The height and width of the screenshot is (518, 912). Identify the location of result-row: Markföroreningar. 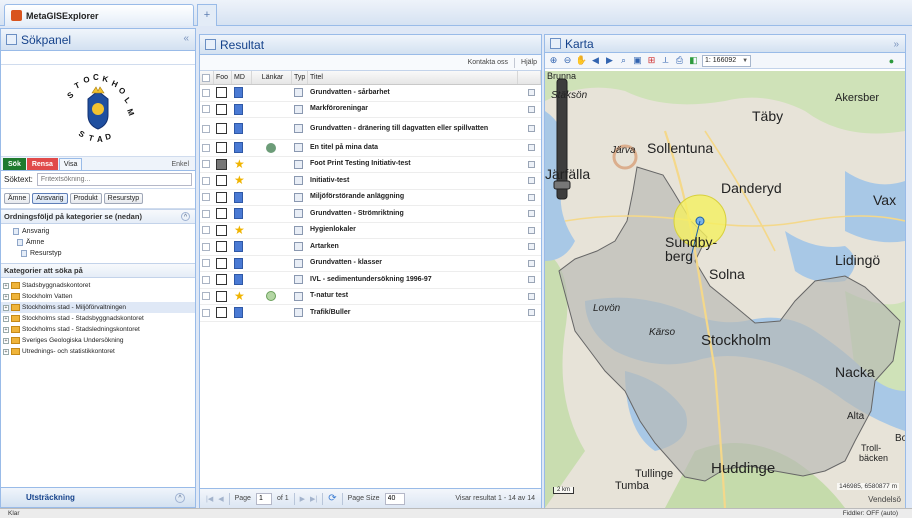
(370, 110).